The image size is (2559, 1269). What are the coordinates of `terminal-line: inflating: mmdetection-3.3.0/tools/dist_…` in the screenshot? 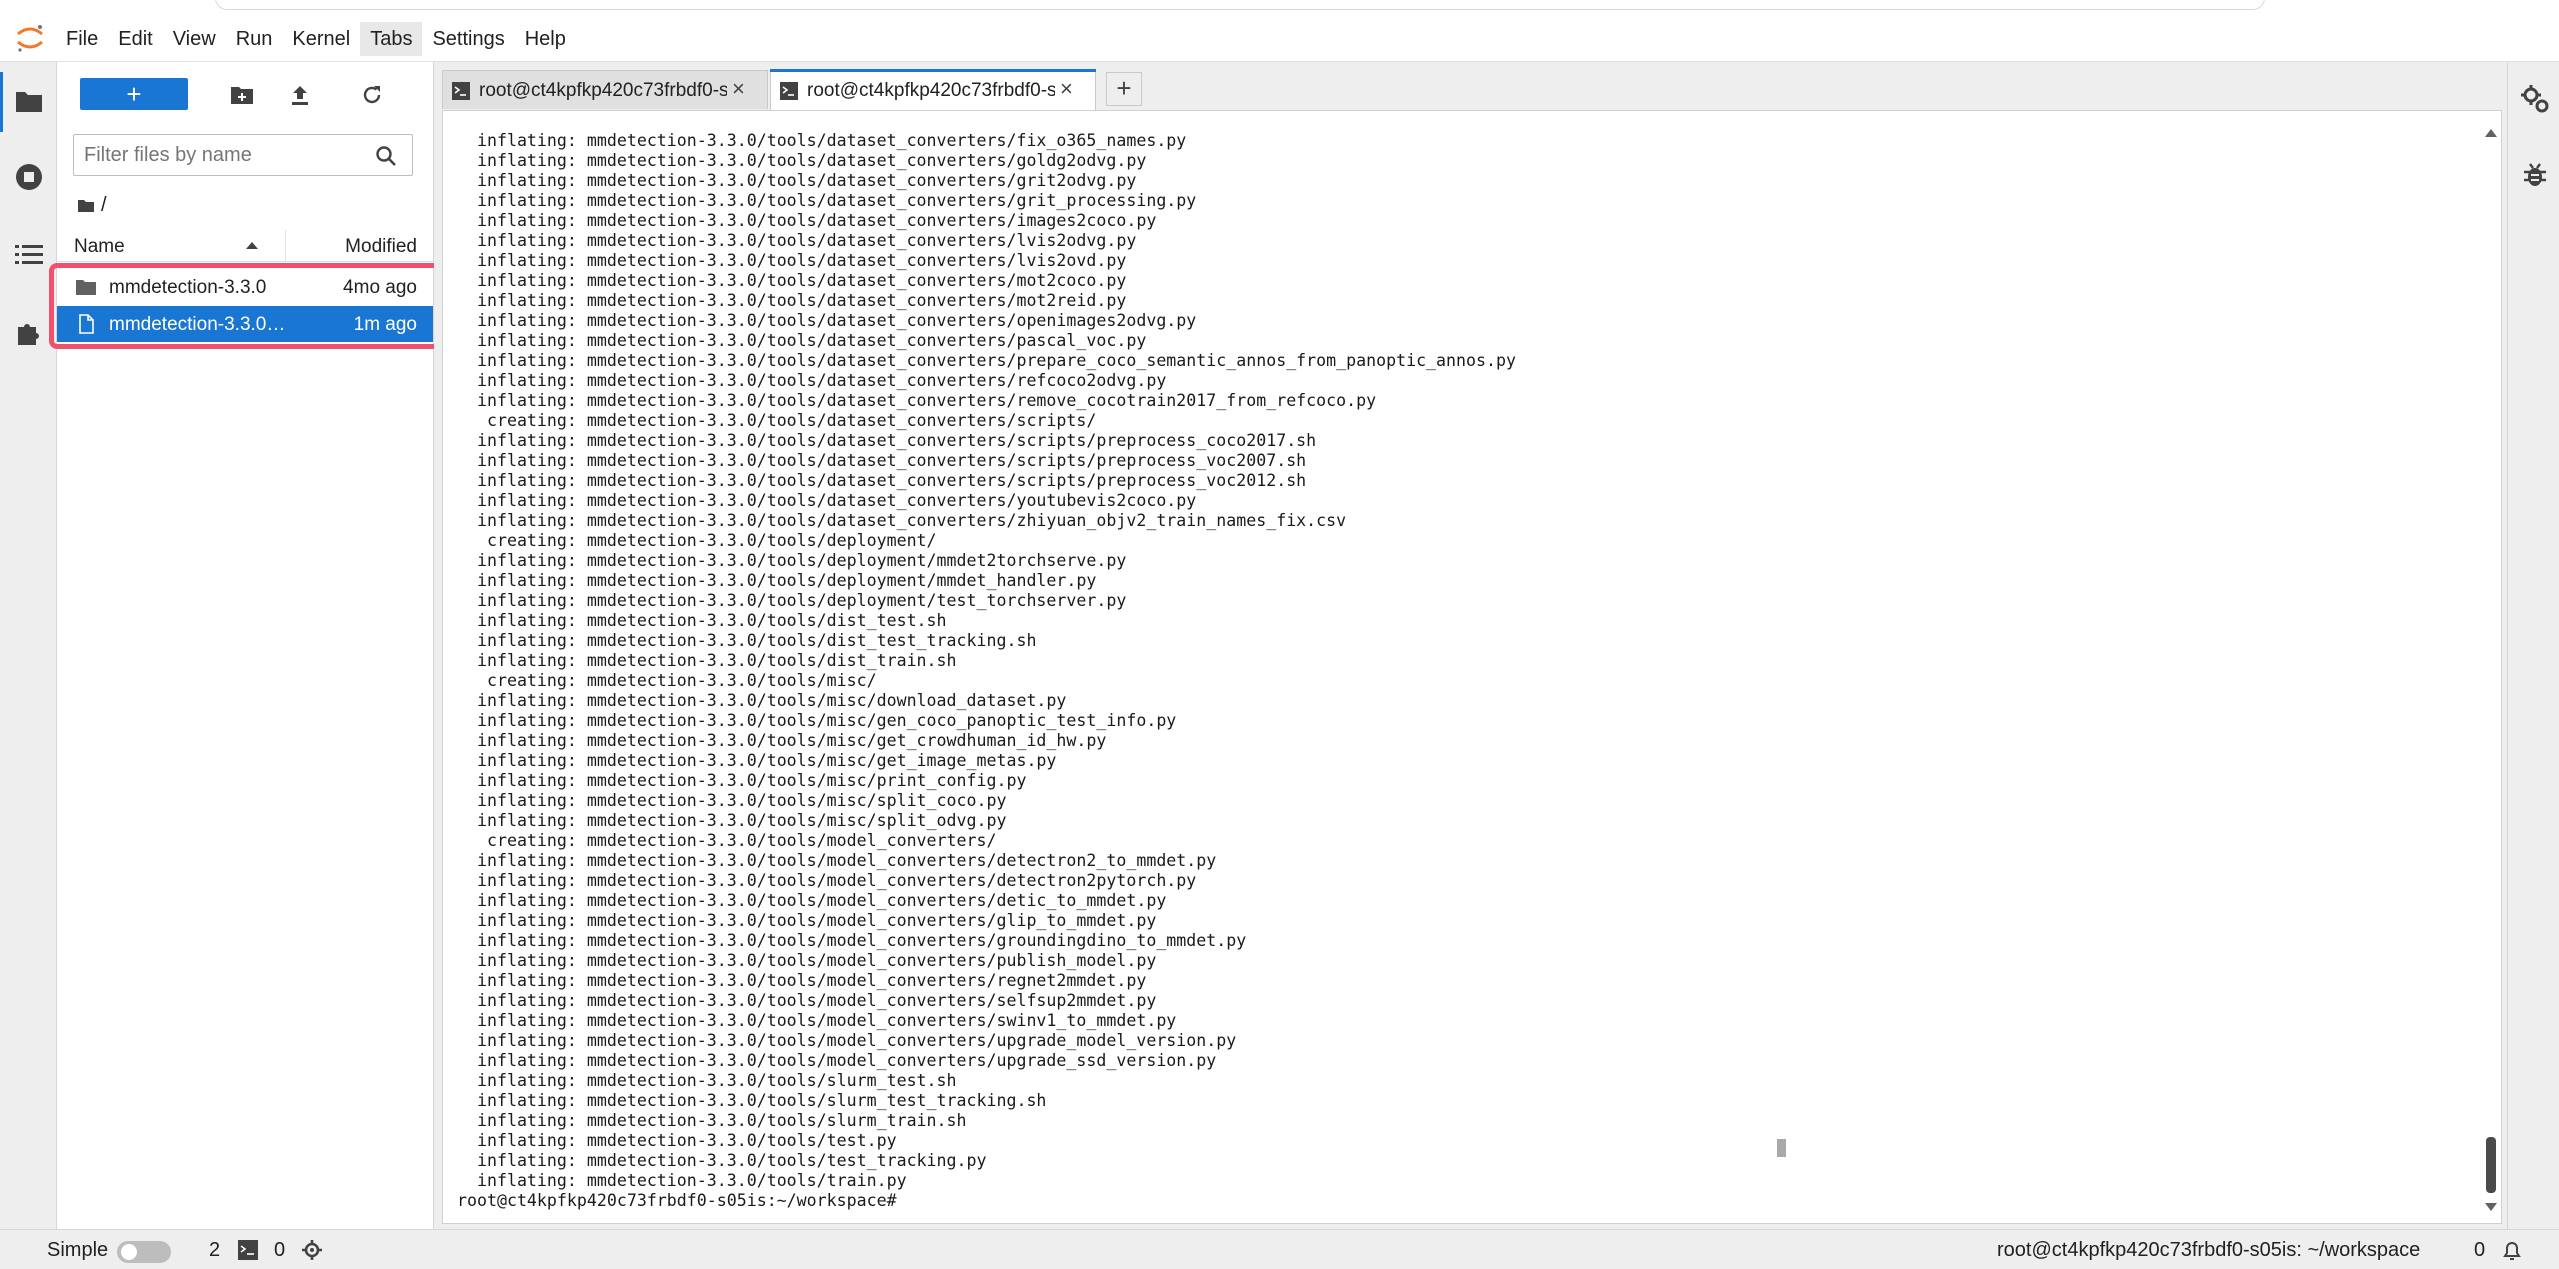 It's located at (707, 660).